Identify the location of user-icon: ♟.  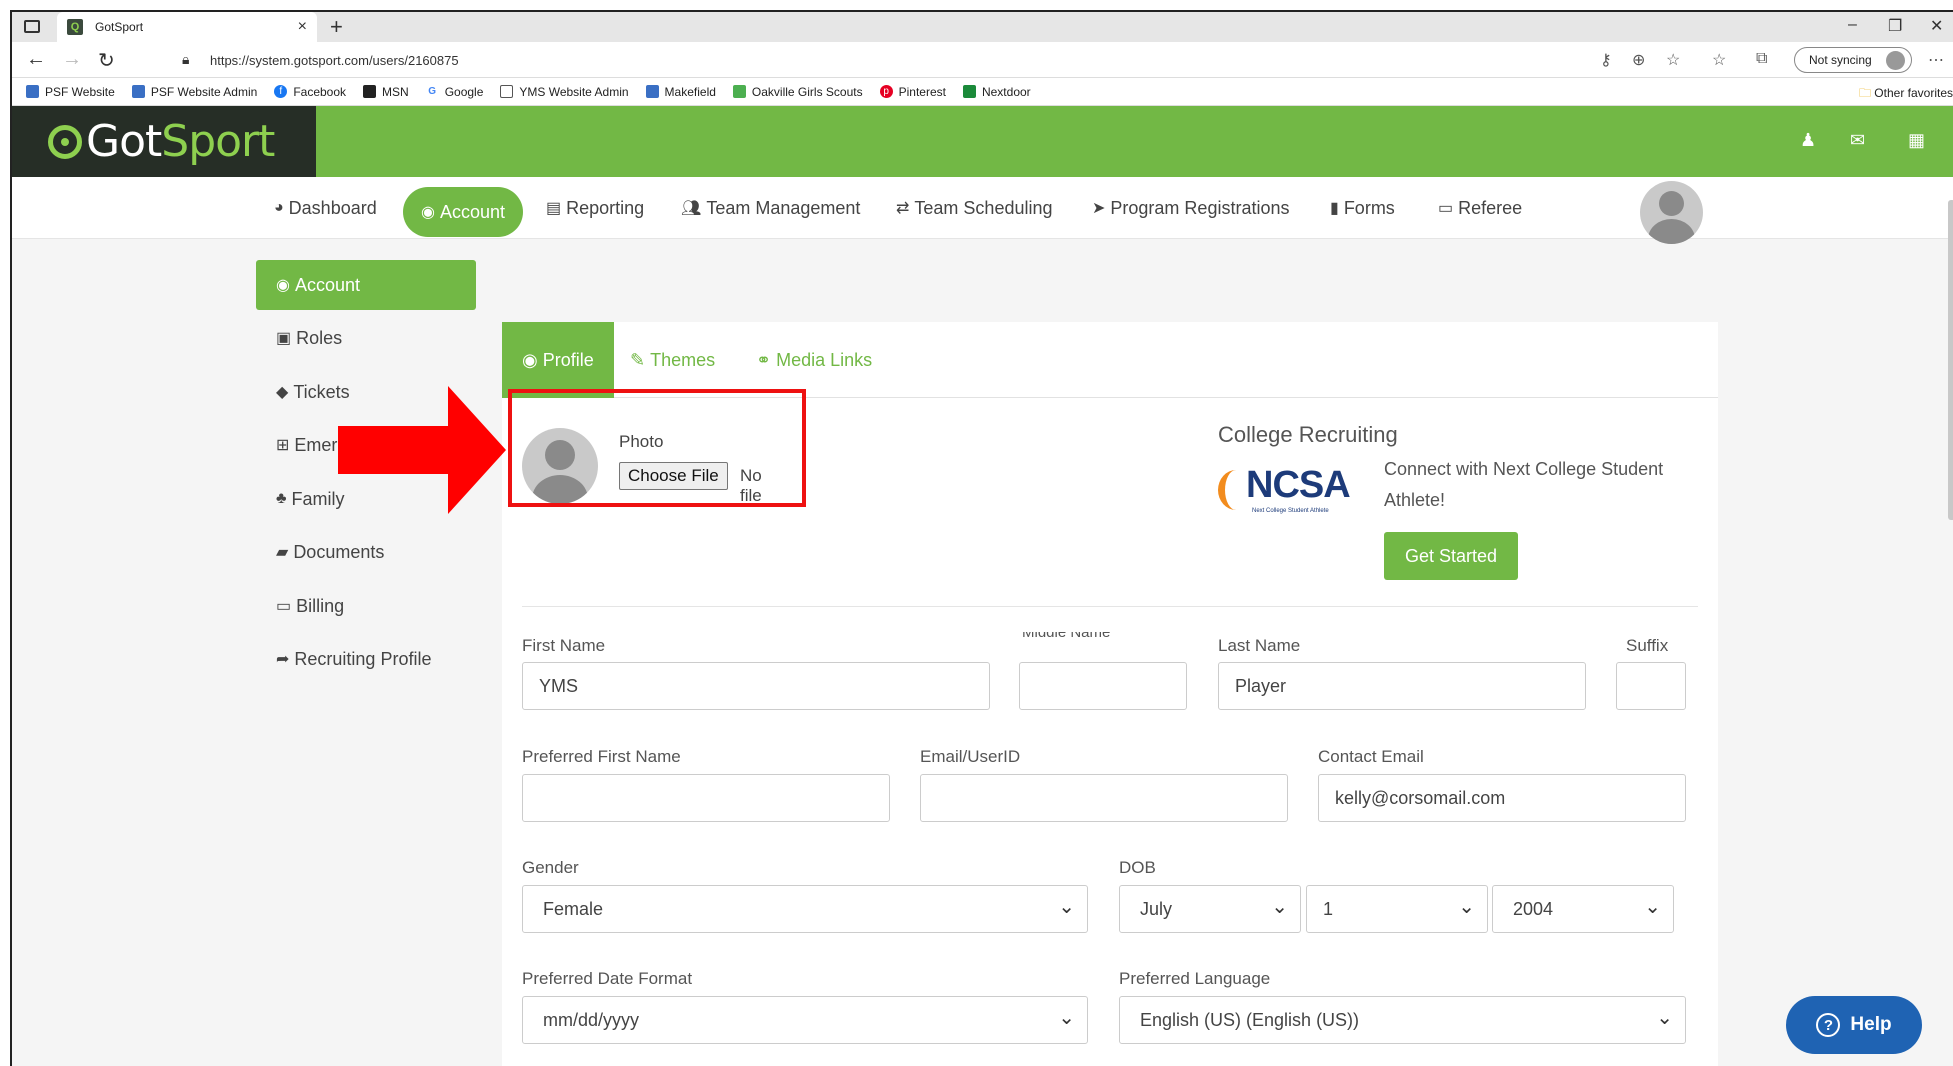
(1808, 140).